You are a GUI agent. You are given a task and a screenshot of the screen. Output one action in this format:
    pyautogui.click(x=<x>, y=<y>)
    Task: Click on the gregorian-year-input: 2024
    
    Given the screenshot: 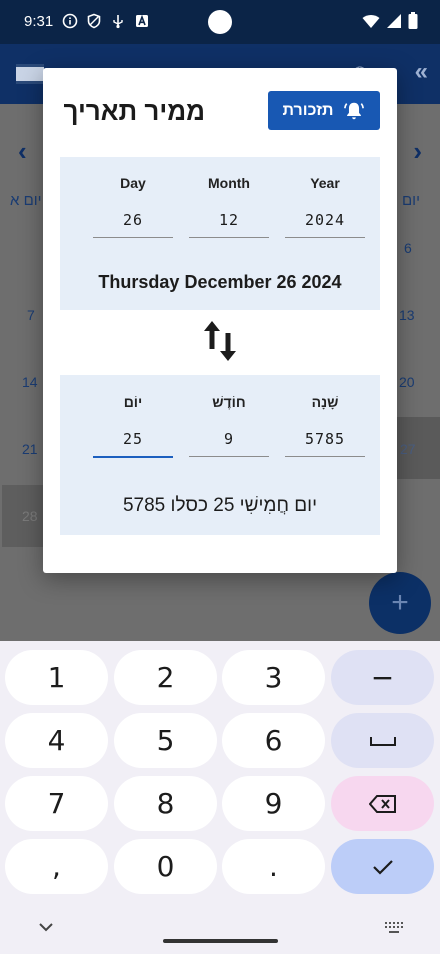 What is the action you would take?
    pyautogui.click(x=325, y=222)
    